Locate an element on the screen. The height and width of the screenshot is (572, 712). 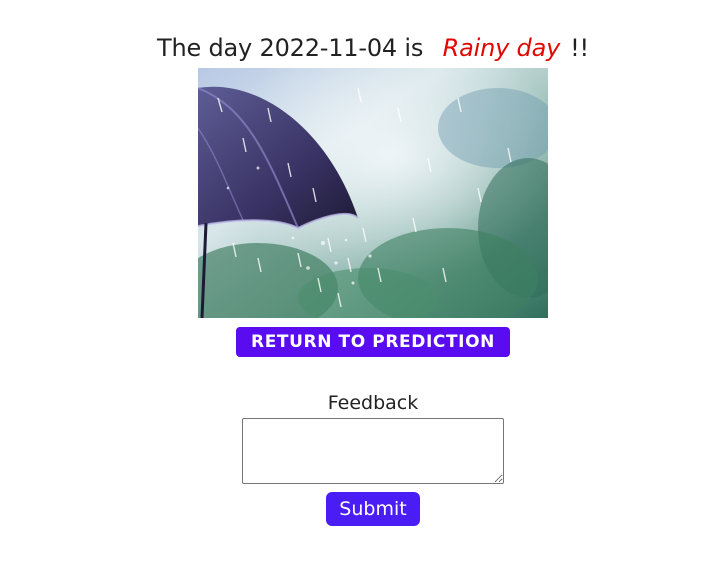
prediction-date: 2022-11-04 is located at coordinates (328, 48).